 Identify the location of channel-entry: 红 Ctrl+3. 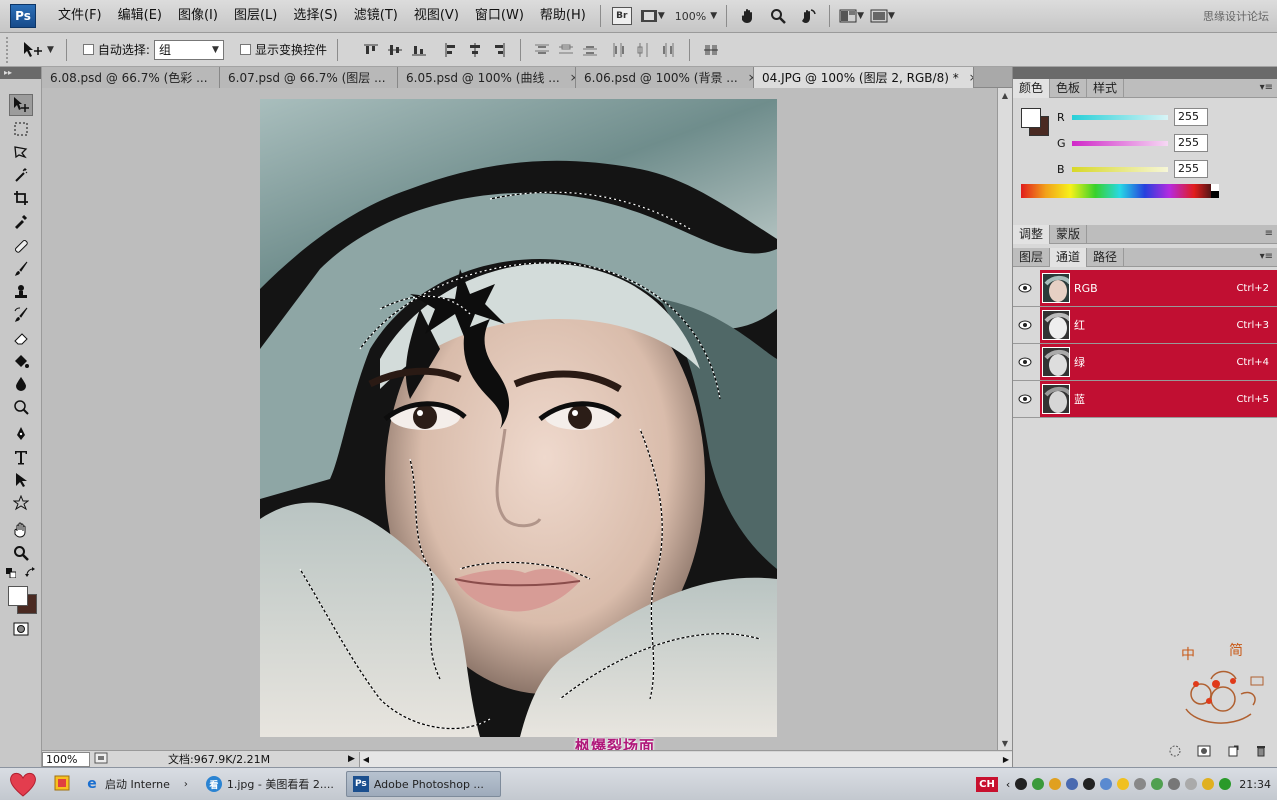
(1158, 325).